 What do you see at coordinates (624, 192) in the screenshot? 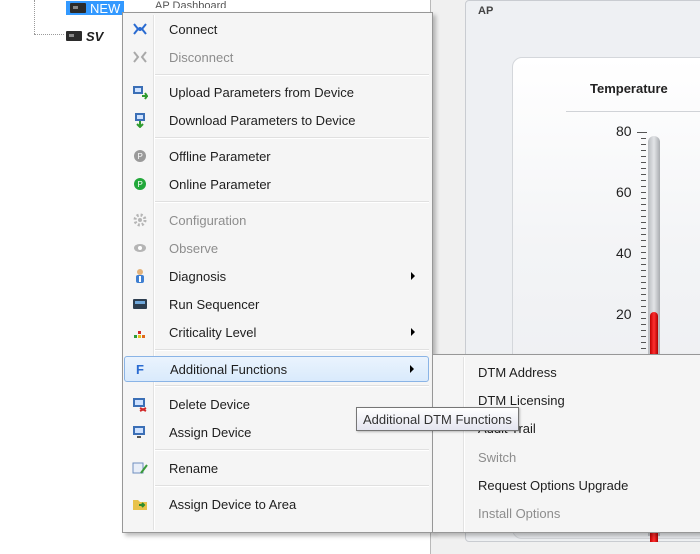
I see `scale-label: 60` at bounding box center [624, 192].